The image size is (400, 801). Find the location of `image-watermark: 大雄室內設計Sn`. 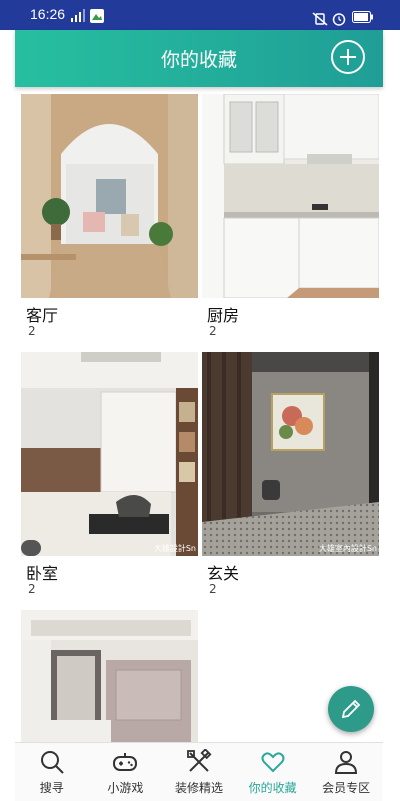

image-watermark: 大雄室內設計Sn is located at coordinates (347, 548).